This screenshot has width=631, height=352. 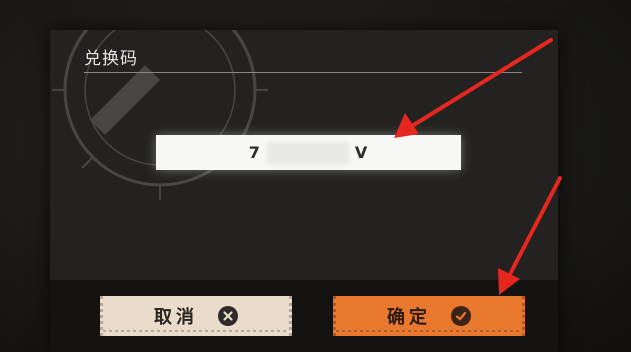 What do you see at coordinates (530, 235) in the screenshot?
I see `arrow-to-confirm-icon` at bounding box center [530, 235].